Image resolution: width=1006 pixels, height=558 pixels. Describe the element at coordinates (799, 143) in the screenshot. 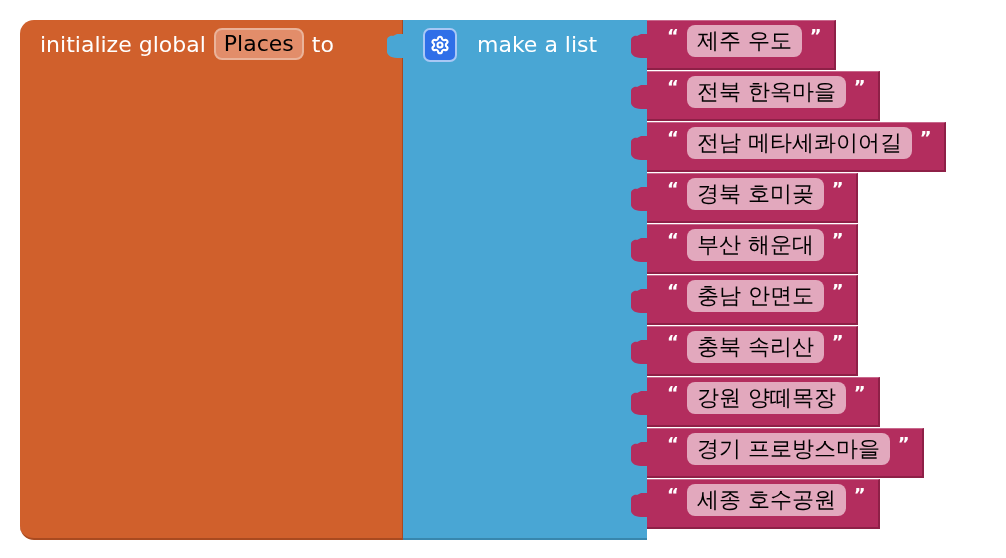

I see `text-field: 전남 메타세콰이어길` at that location.